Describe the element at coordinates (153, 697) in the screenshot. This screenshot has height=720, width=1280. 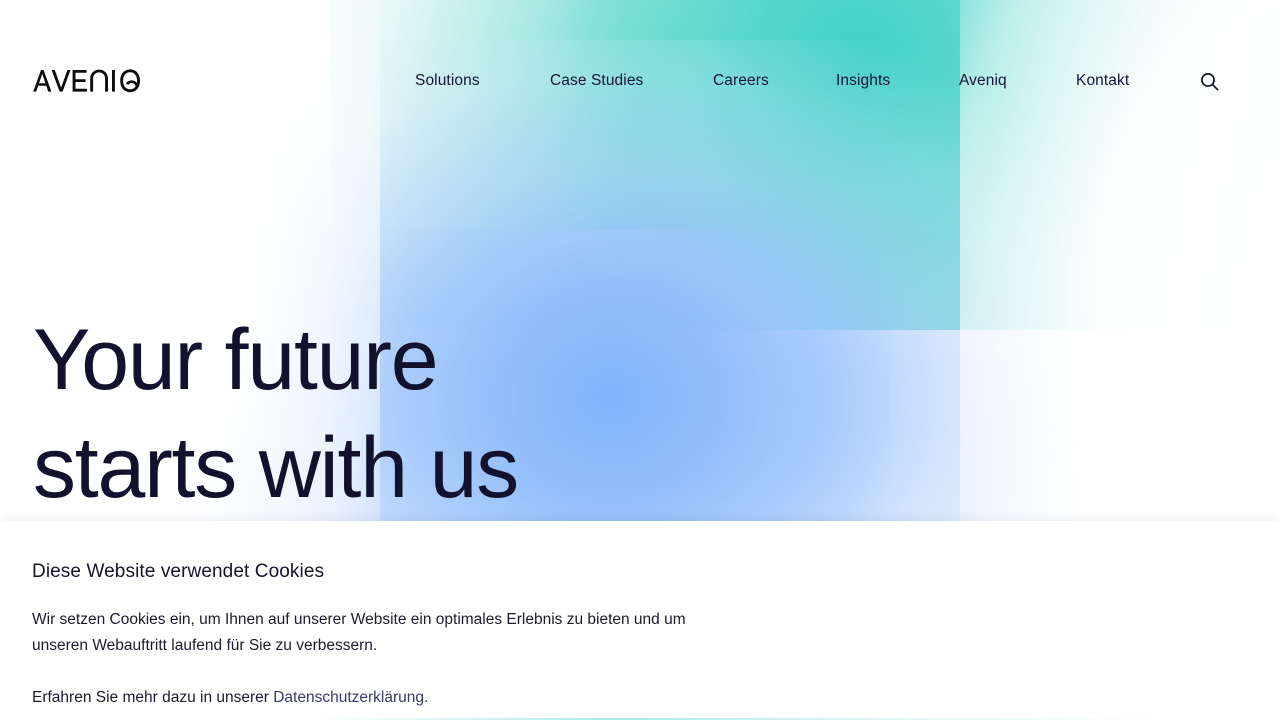
I see `cookie-paragraph-2-prefix: Erfahren Sie mehr dazu in unserer` at that location.